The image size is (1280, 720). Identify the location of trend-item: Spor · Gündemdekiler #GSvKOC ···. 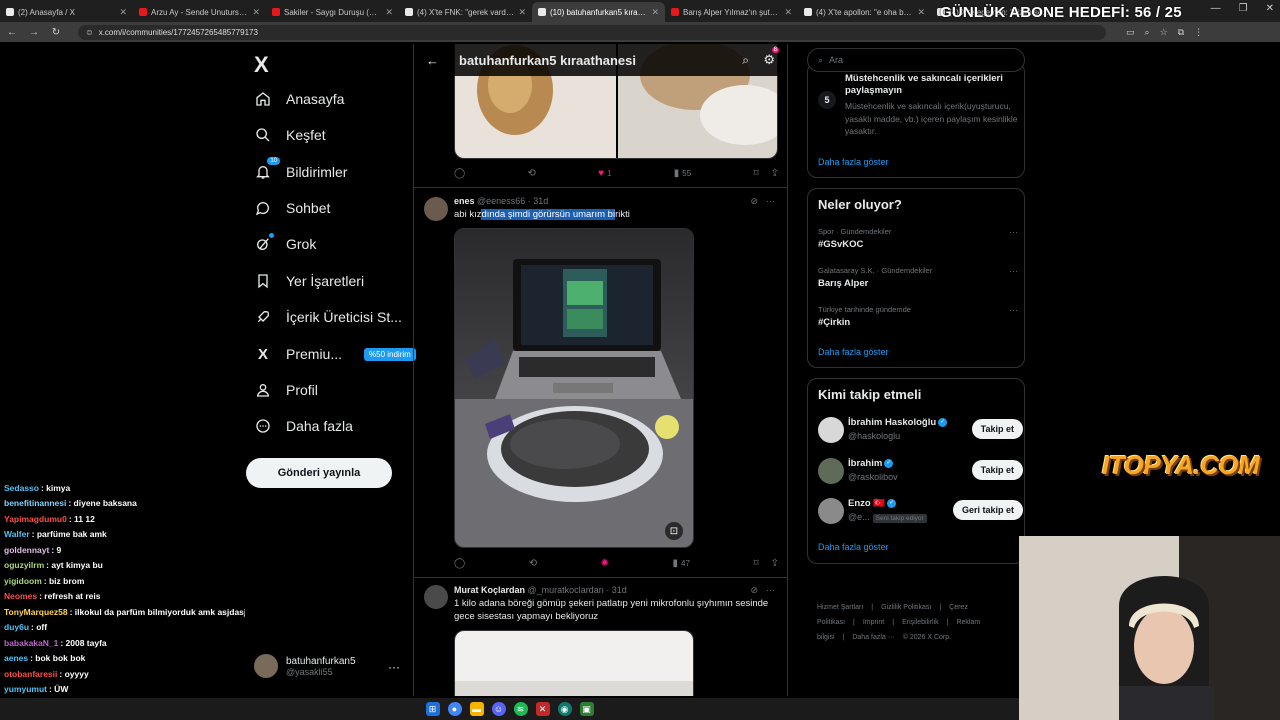
(918, 238).